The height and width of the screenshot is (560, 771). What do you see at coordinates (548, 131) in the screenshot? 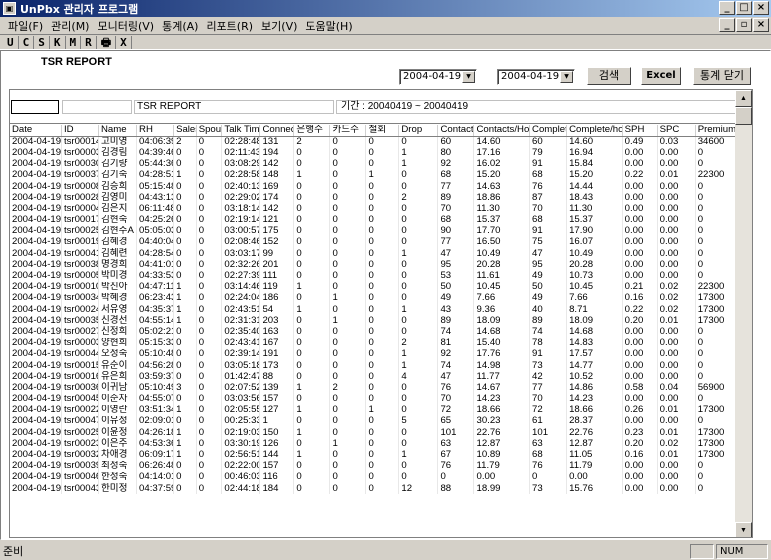
I see `column-header: Complete` at bounding box center [548, 131].